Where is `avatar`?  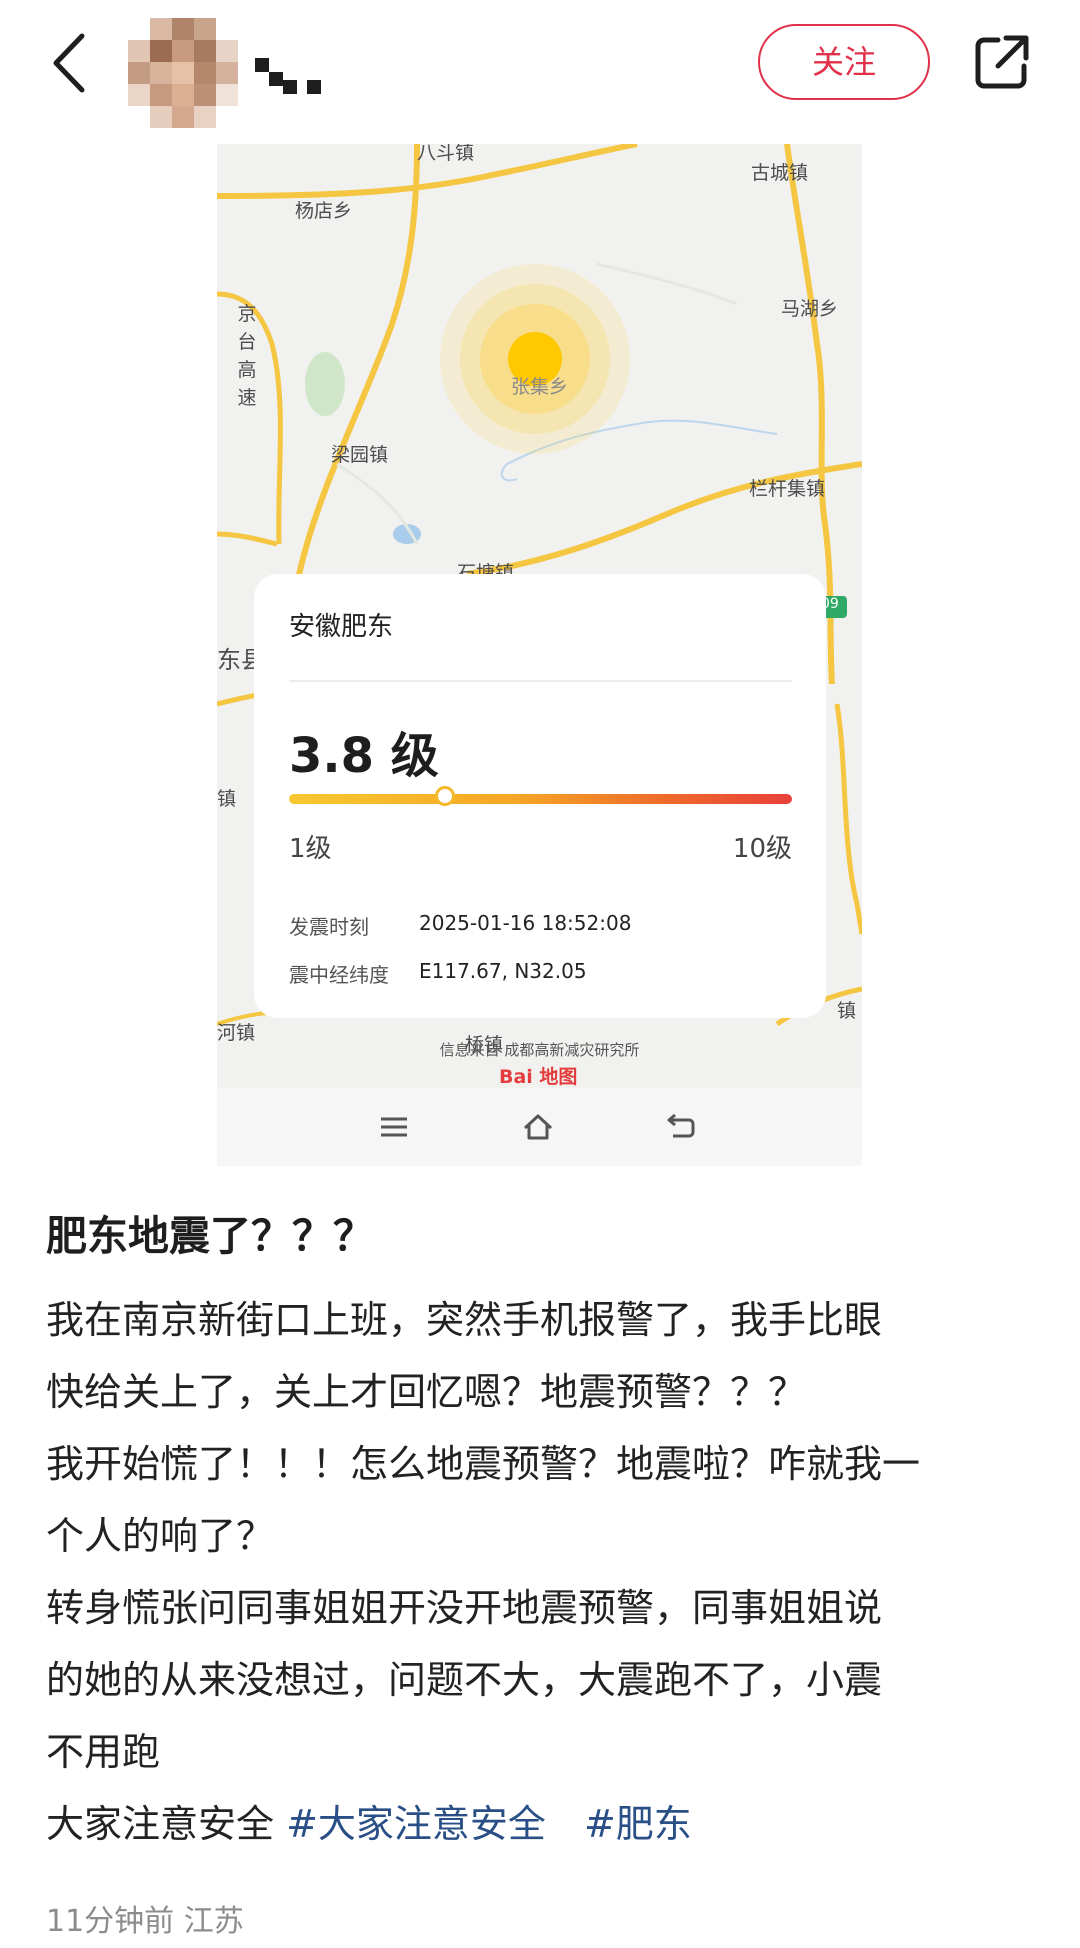
avatar is located at coordinates (183, 73).